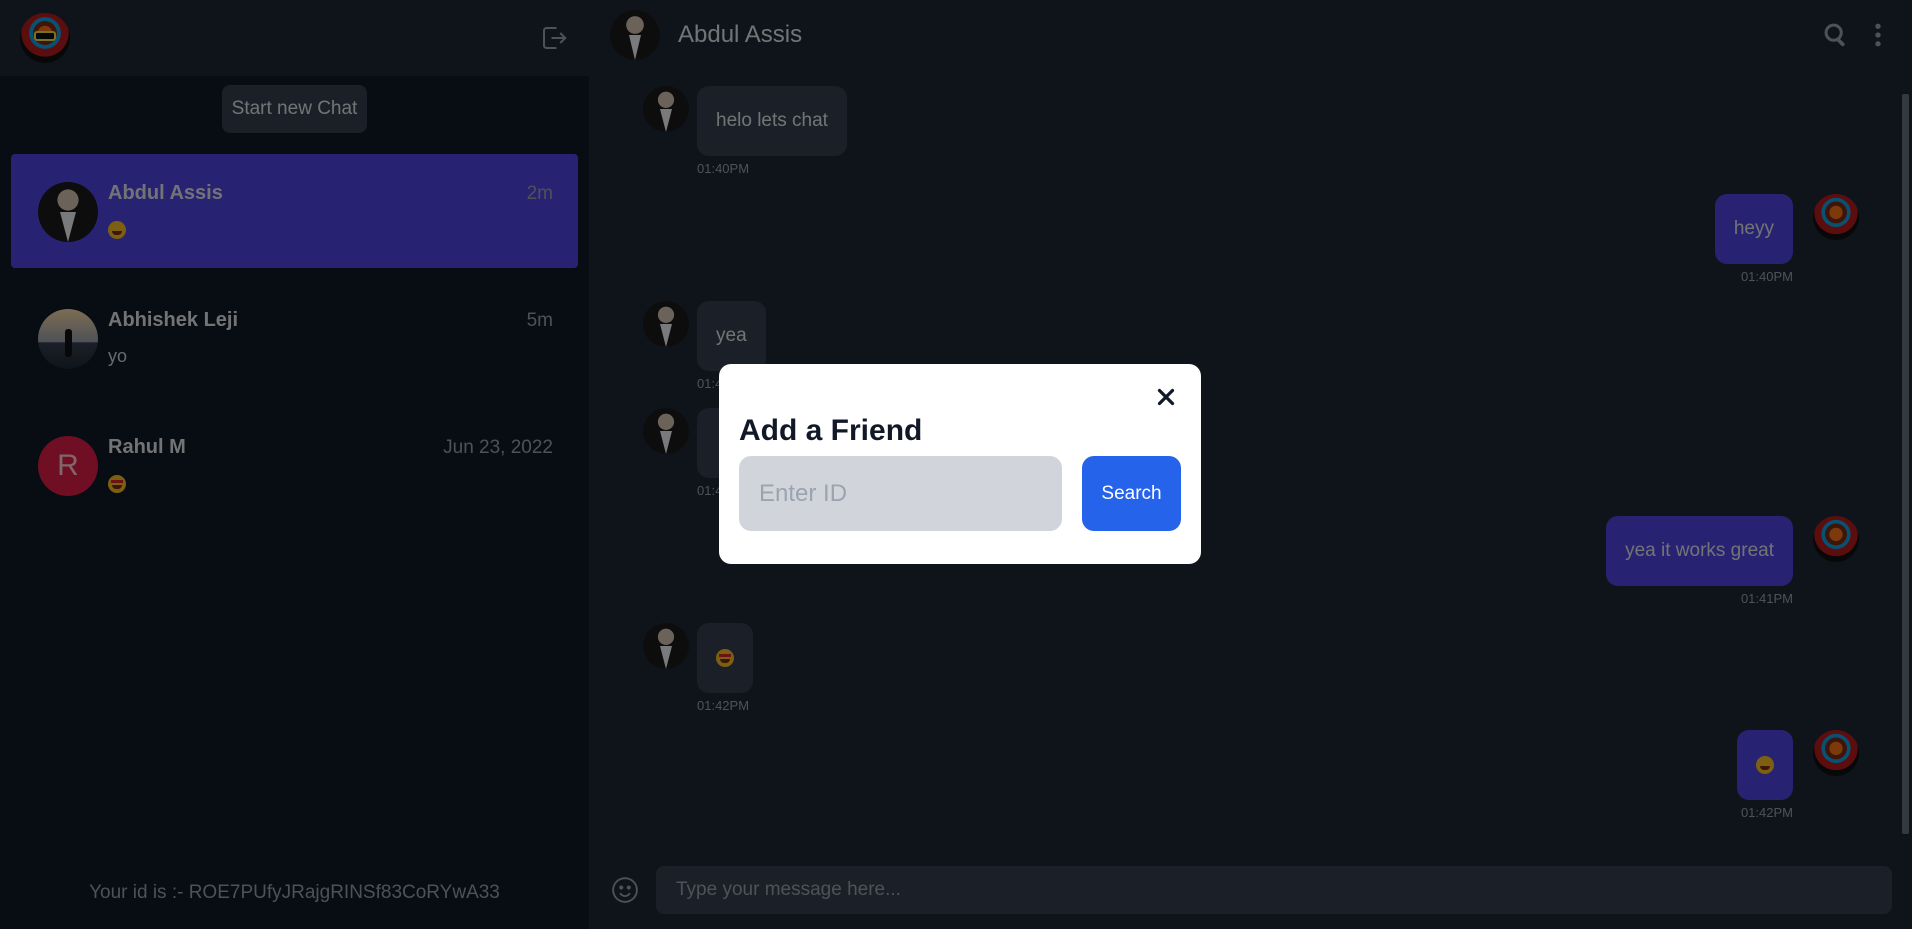  What do you see at coordinates (1166, 397) in the screenshot?
I see `close-icon` at bounding box center [1166, 397].